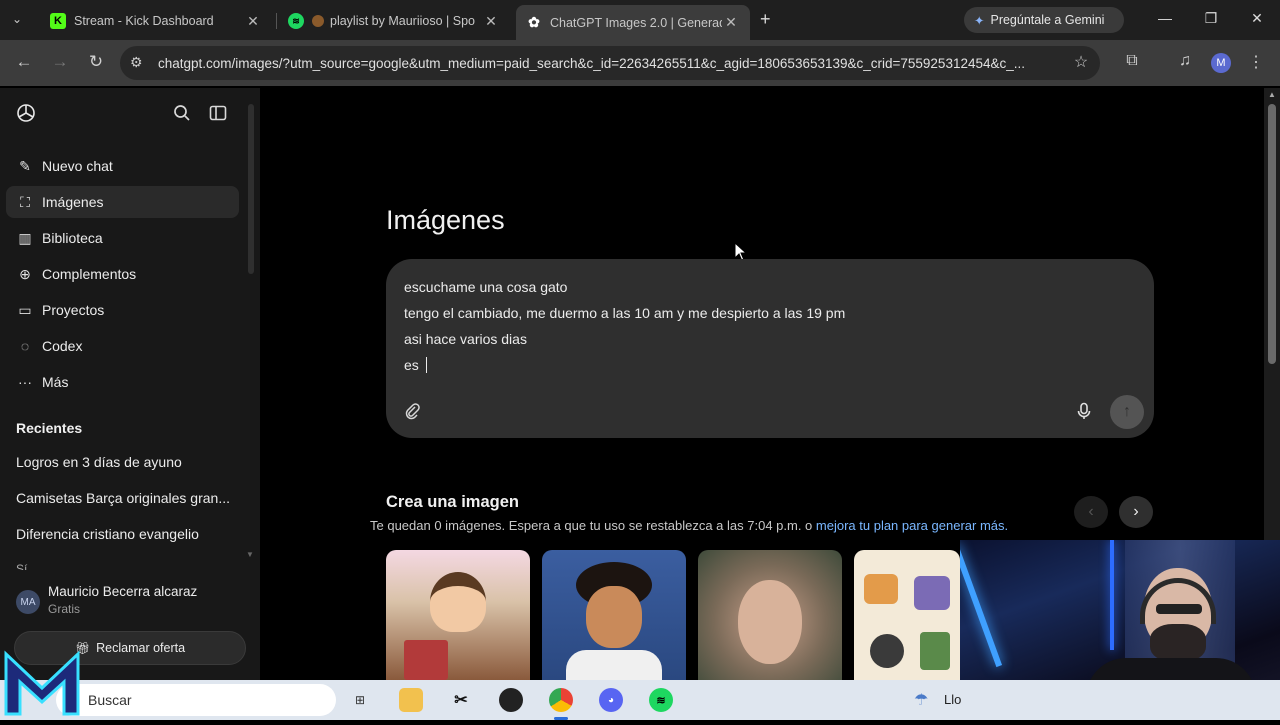  I want to click on recent-chat-item: Diferencia cristiano evangelio, so click(128, 534).